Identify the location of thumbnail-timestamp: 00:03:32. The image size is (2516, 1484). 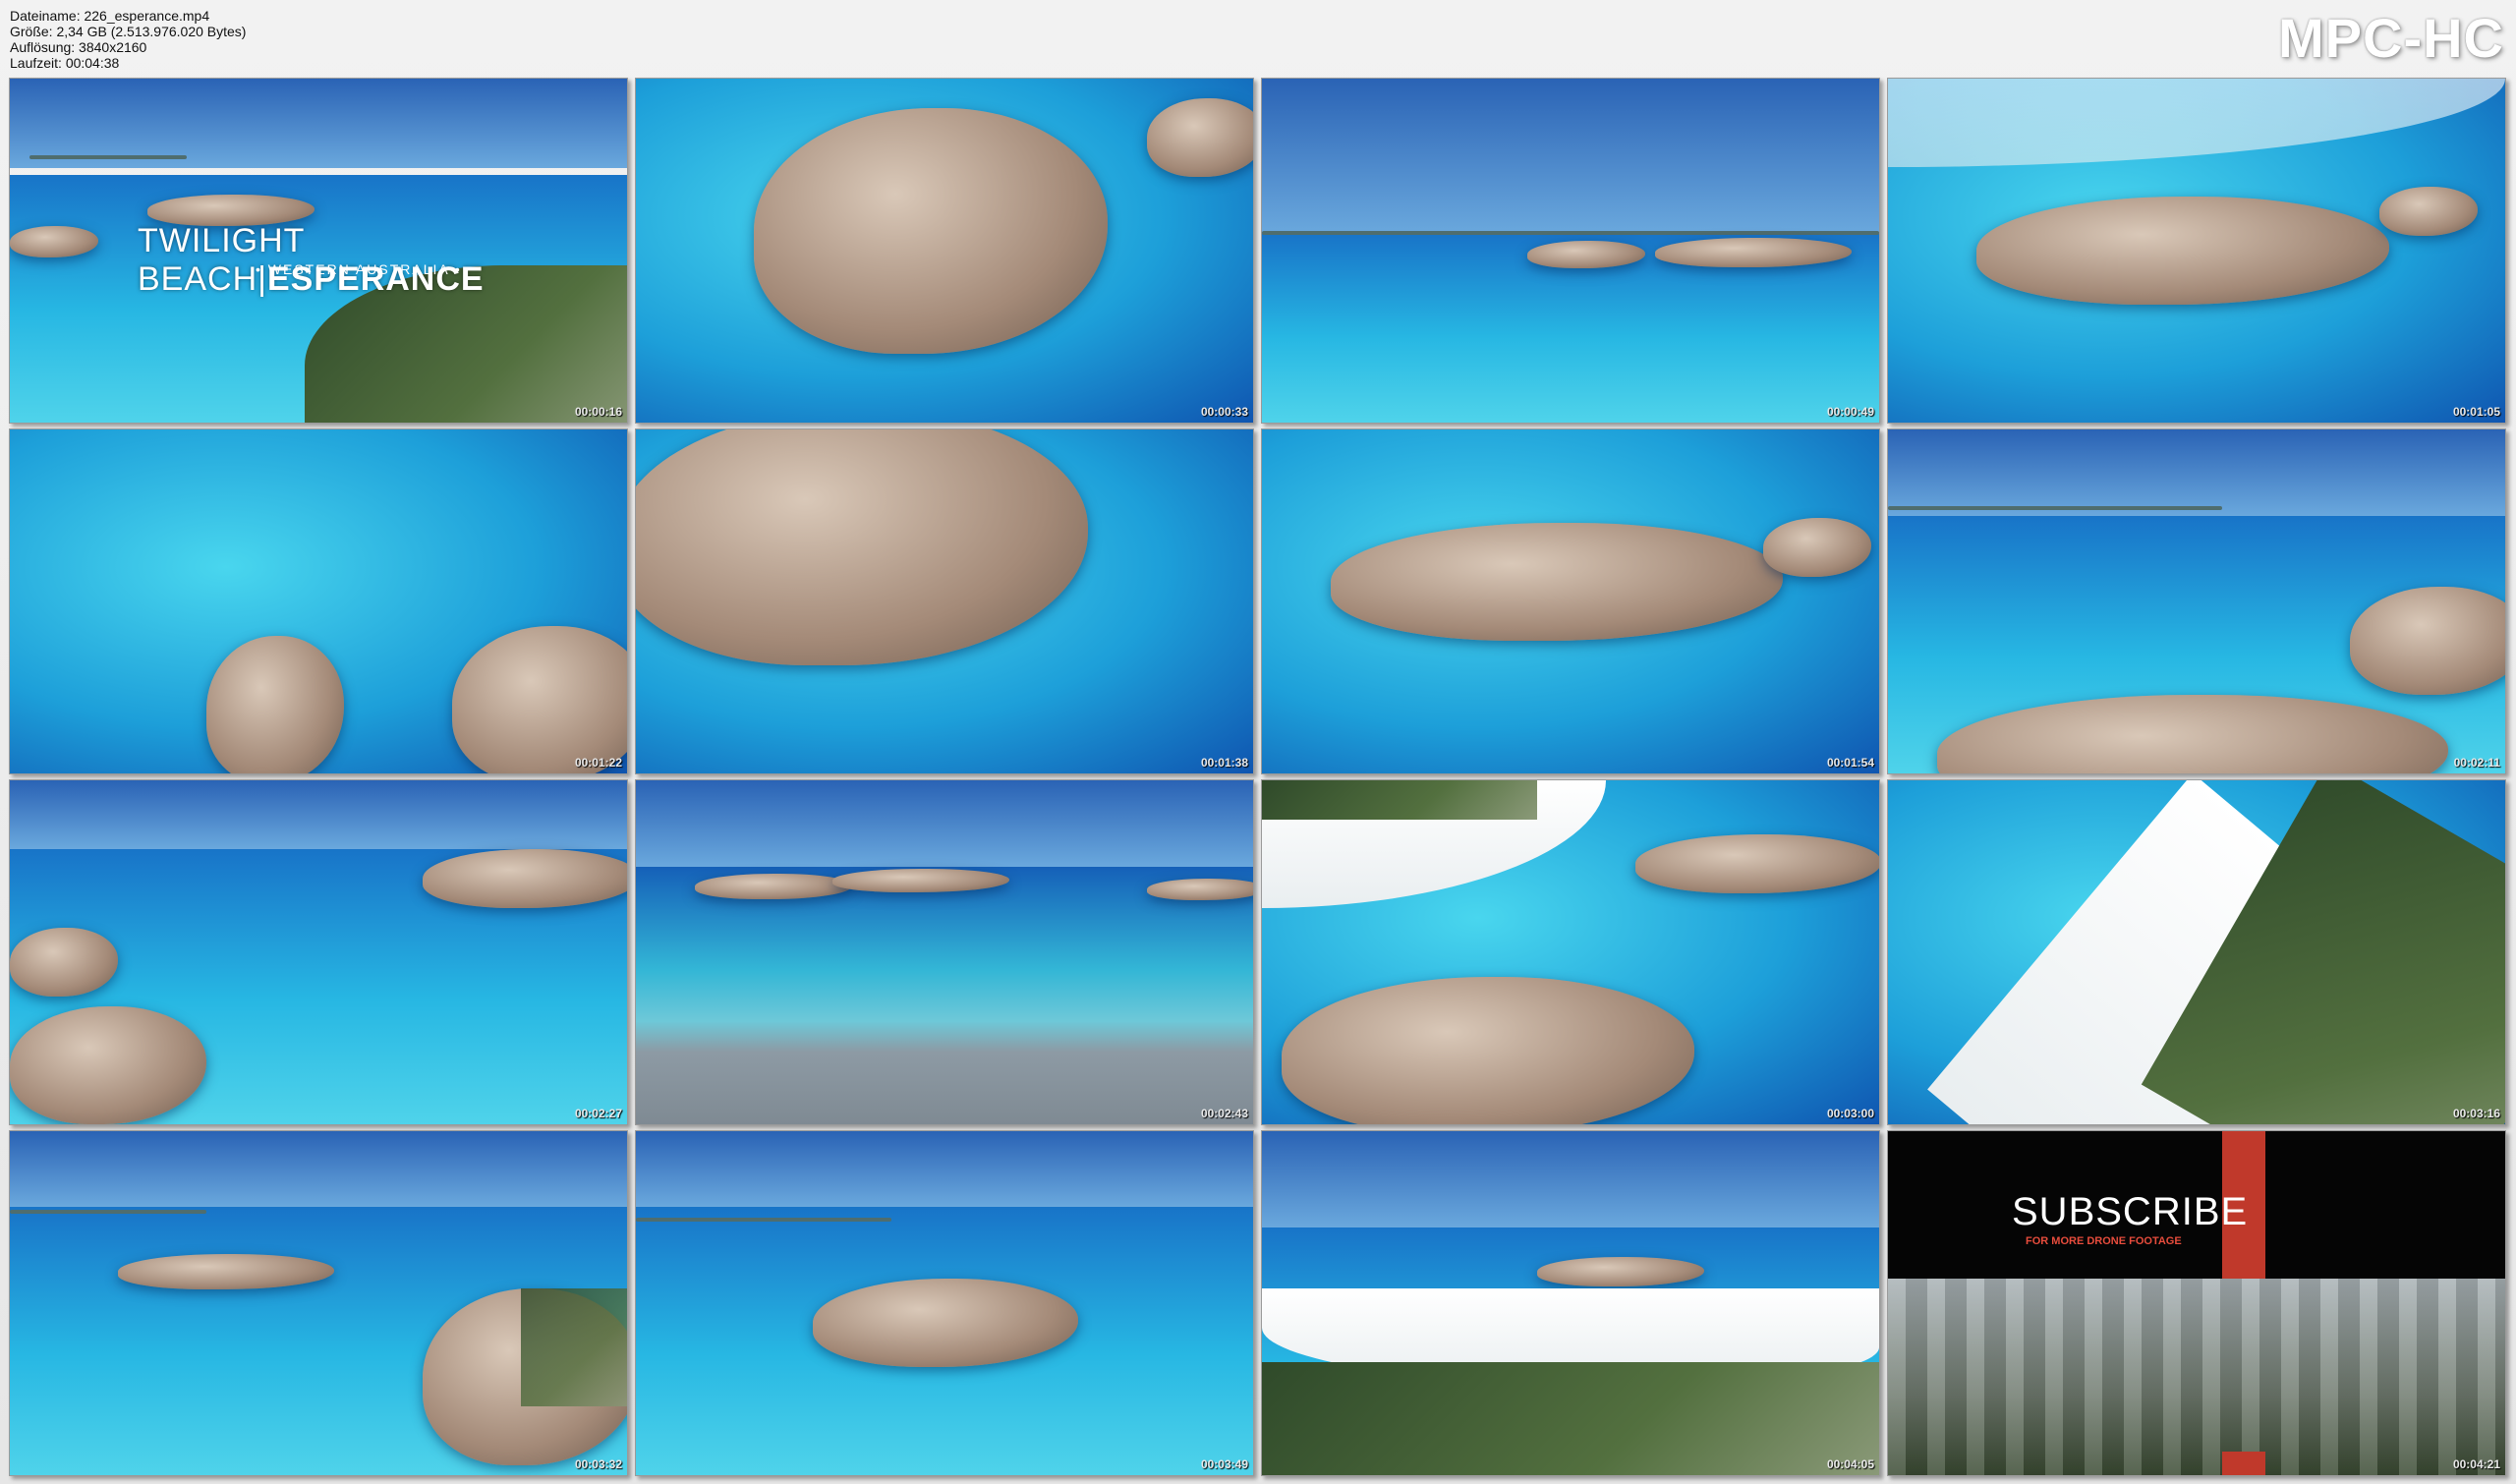
(598, 1464).